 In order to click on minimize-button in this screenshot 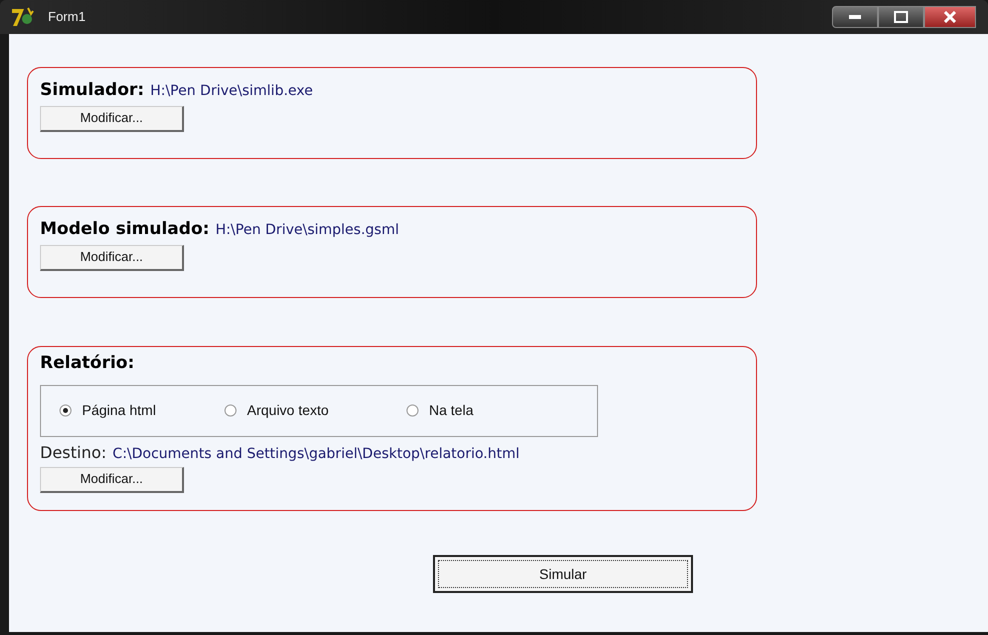, I will do `click(855, 17)`.